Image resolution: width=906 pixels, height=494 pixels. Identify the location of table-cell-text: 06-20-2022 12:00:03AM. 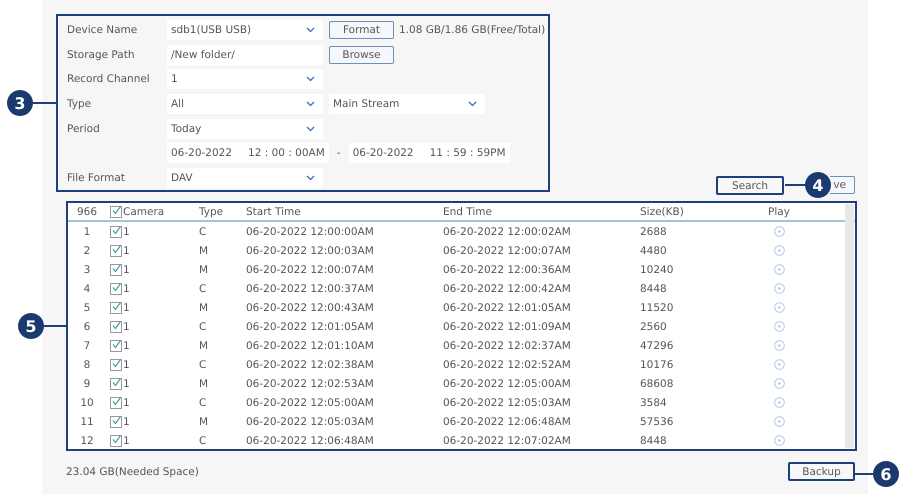
(310, 250).